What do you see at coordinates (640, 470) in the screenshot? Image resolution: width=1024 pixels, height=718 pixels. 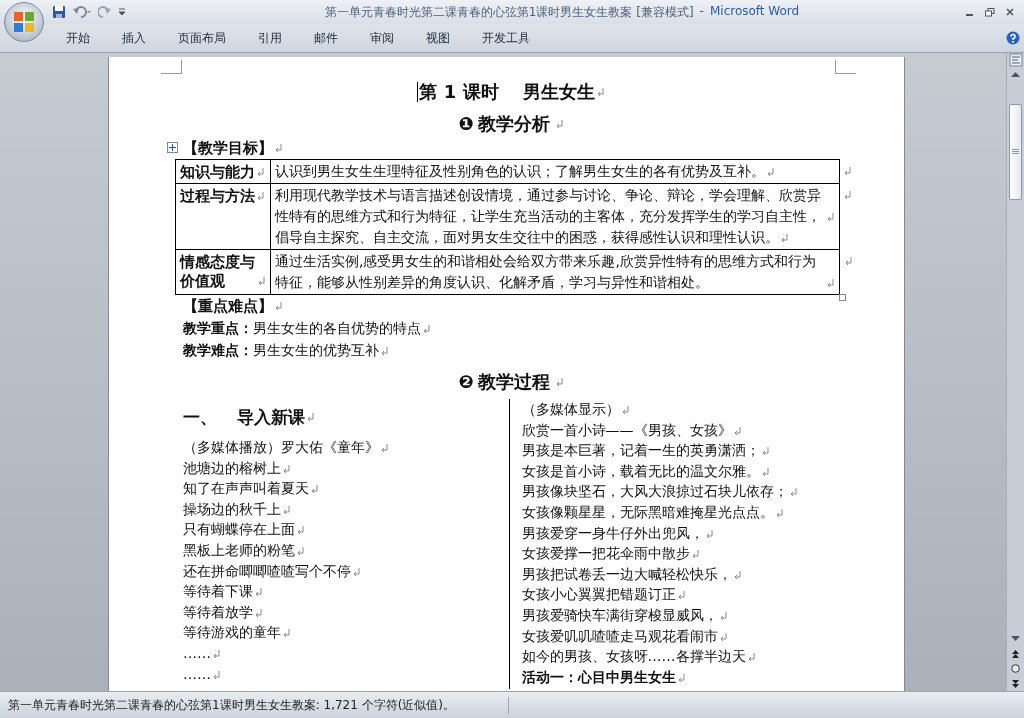 I see `poem-line: 女孩是首小诗，载着无比的温文尔雅。` at bounding box center [640, 470].